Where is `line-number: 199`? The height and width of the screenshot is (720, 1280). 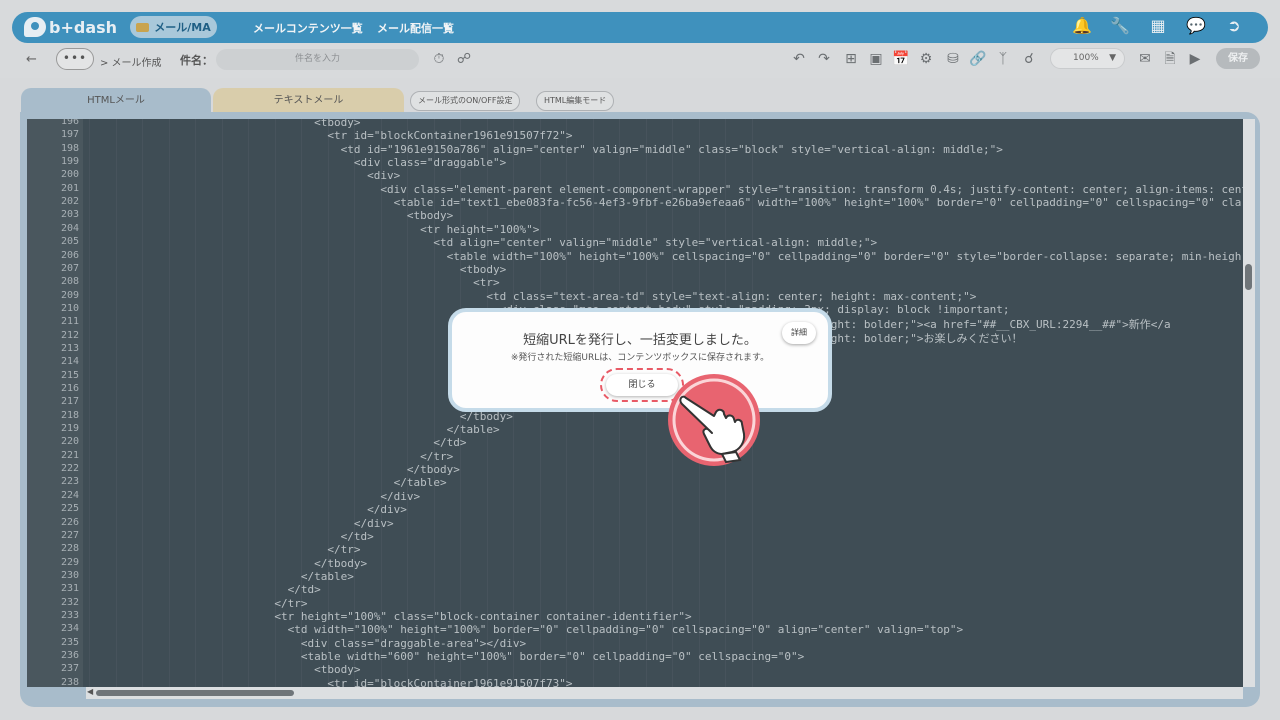
line-number: 199 is located at coordinates (69, 162).